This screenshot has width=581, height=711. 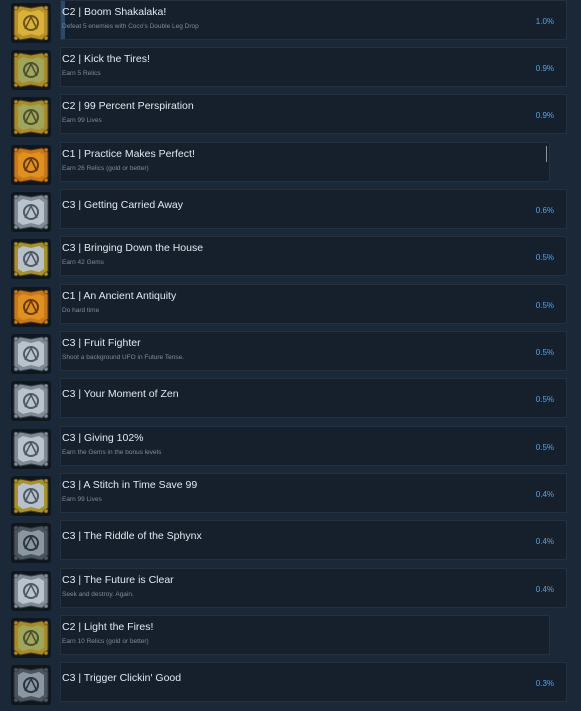 What do you see at coordinates (103, 438) in the screenshot?
I see `achievement-title: C3 | Giving 102%` at bounding box center [103, 438].